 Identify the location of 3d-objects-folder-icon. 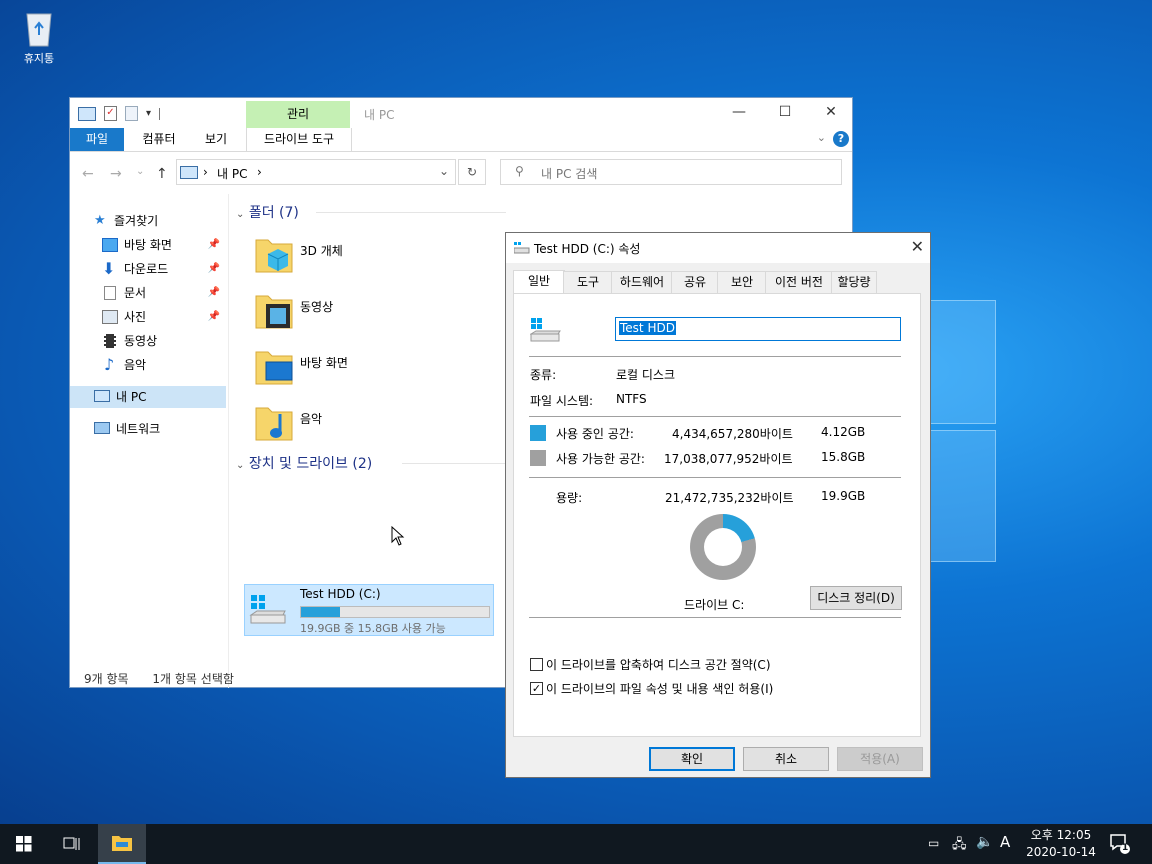
(274, 256).